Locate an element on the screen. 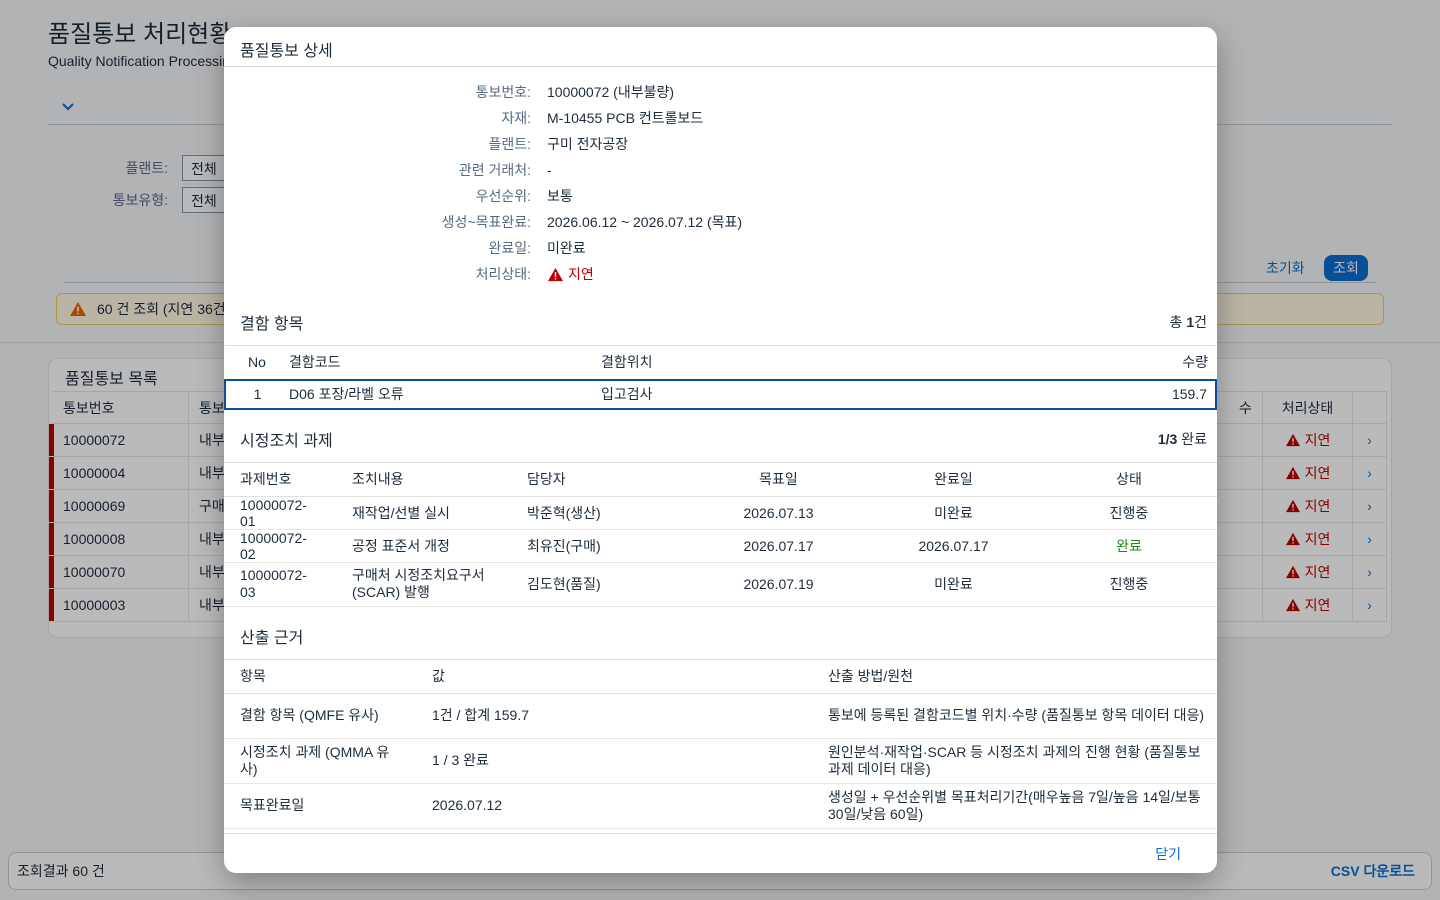  info-value: 미완료 is located at coordinates (566, 248).